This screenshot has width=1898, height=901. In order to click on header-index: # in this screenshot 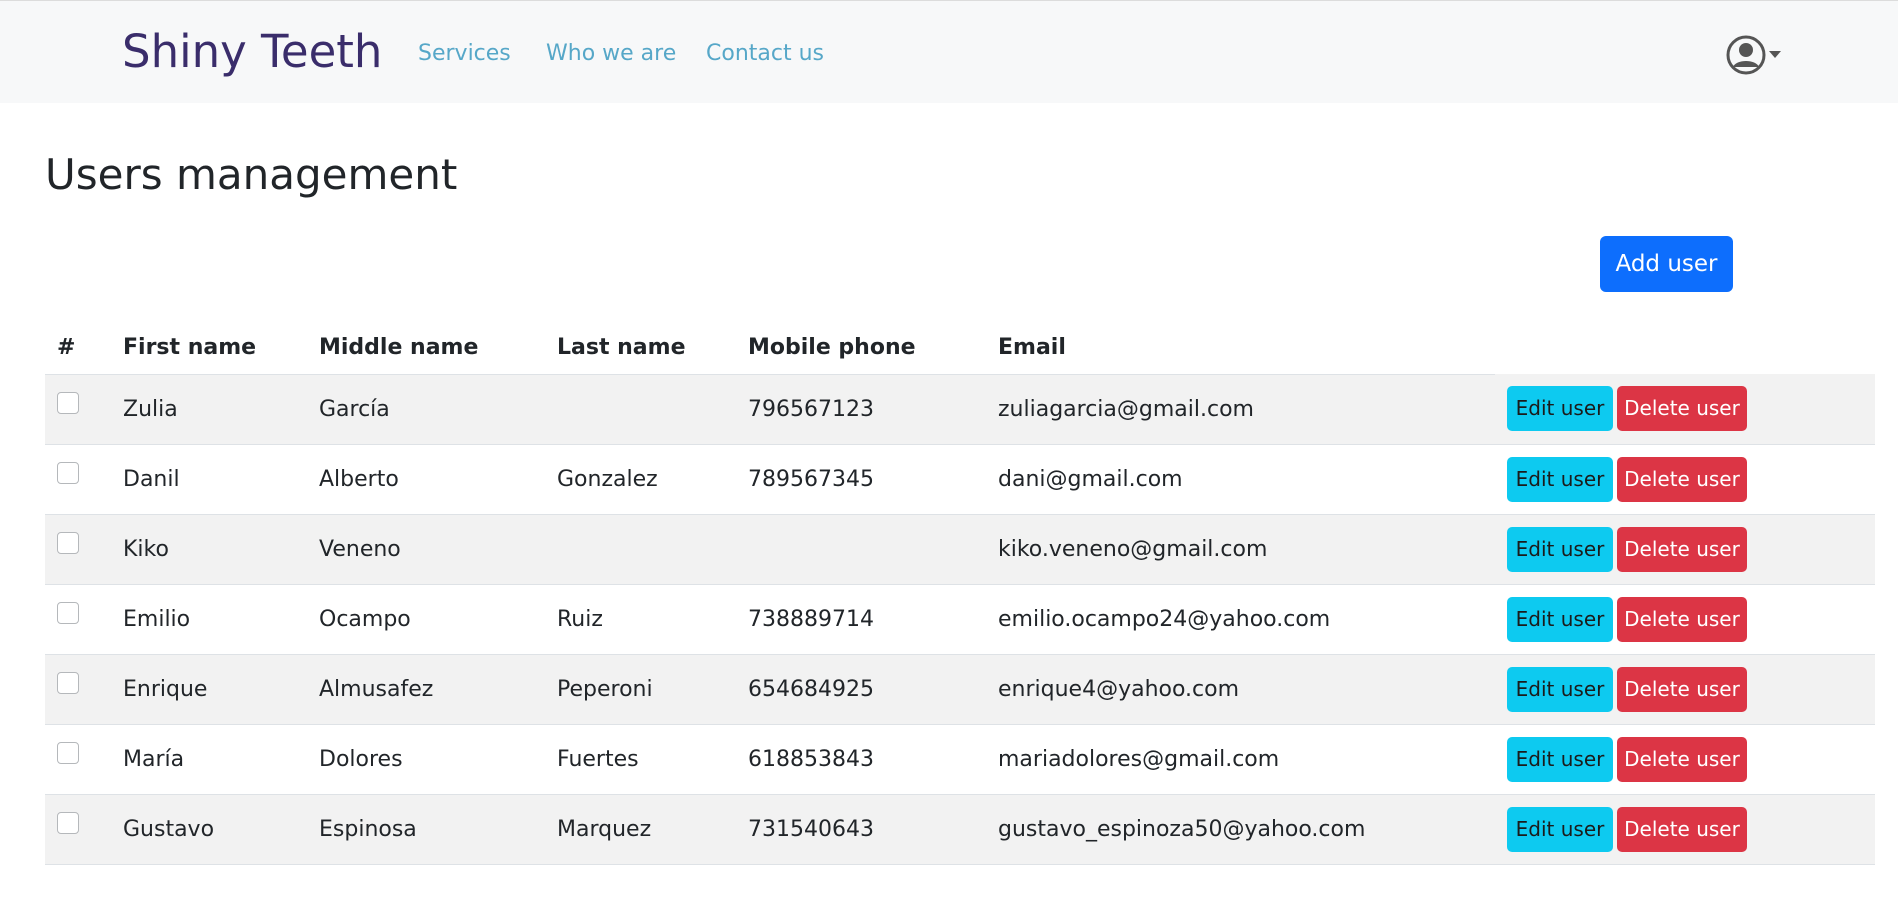, I will do `click(78, 348)`.